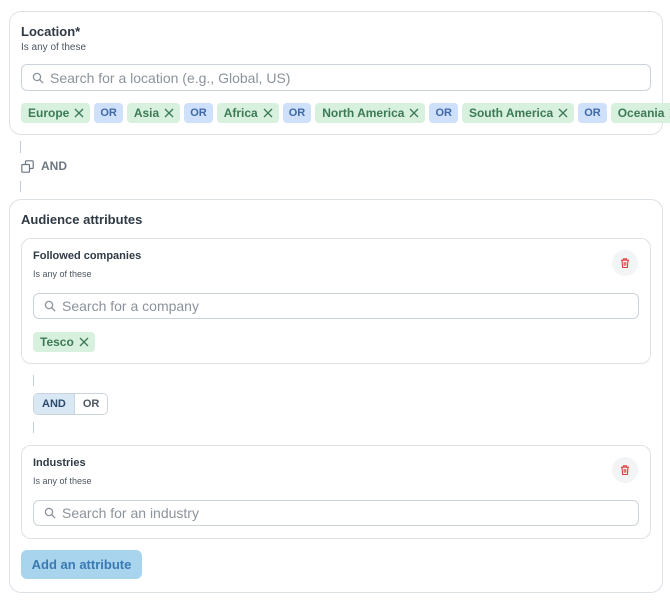 This screenshot has height=600, width=670. What do you see at coordinates (57, 342) in the screenshot?
I see `chip-label: Tesco` at bounding box center [57, 342].